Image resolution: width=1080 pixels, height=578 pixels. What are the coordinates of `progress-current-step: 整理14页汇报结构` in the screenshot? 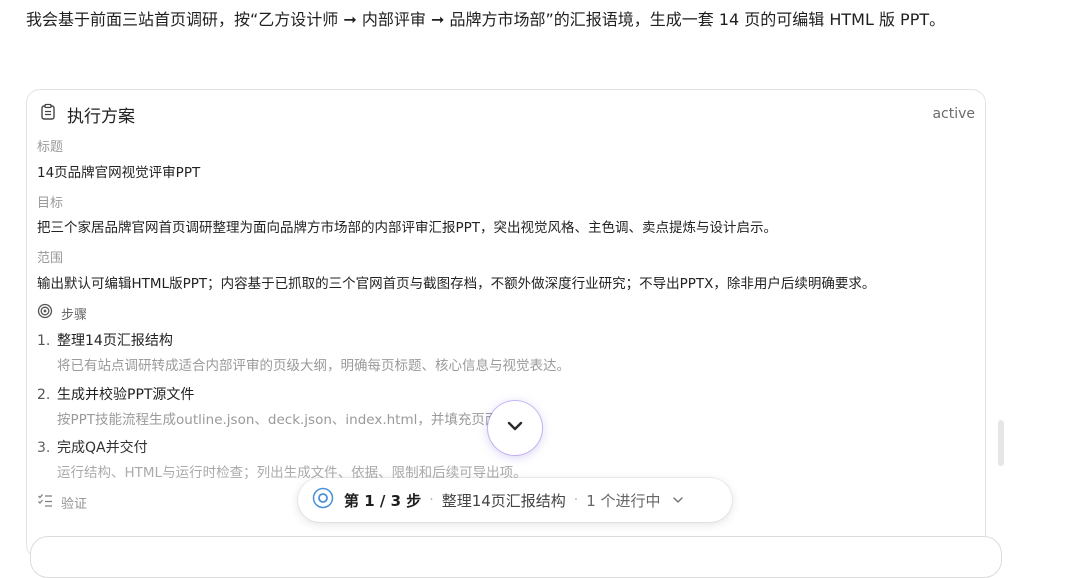 It's located at (503, 500).